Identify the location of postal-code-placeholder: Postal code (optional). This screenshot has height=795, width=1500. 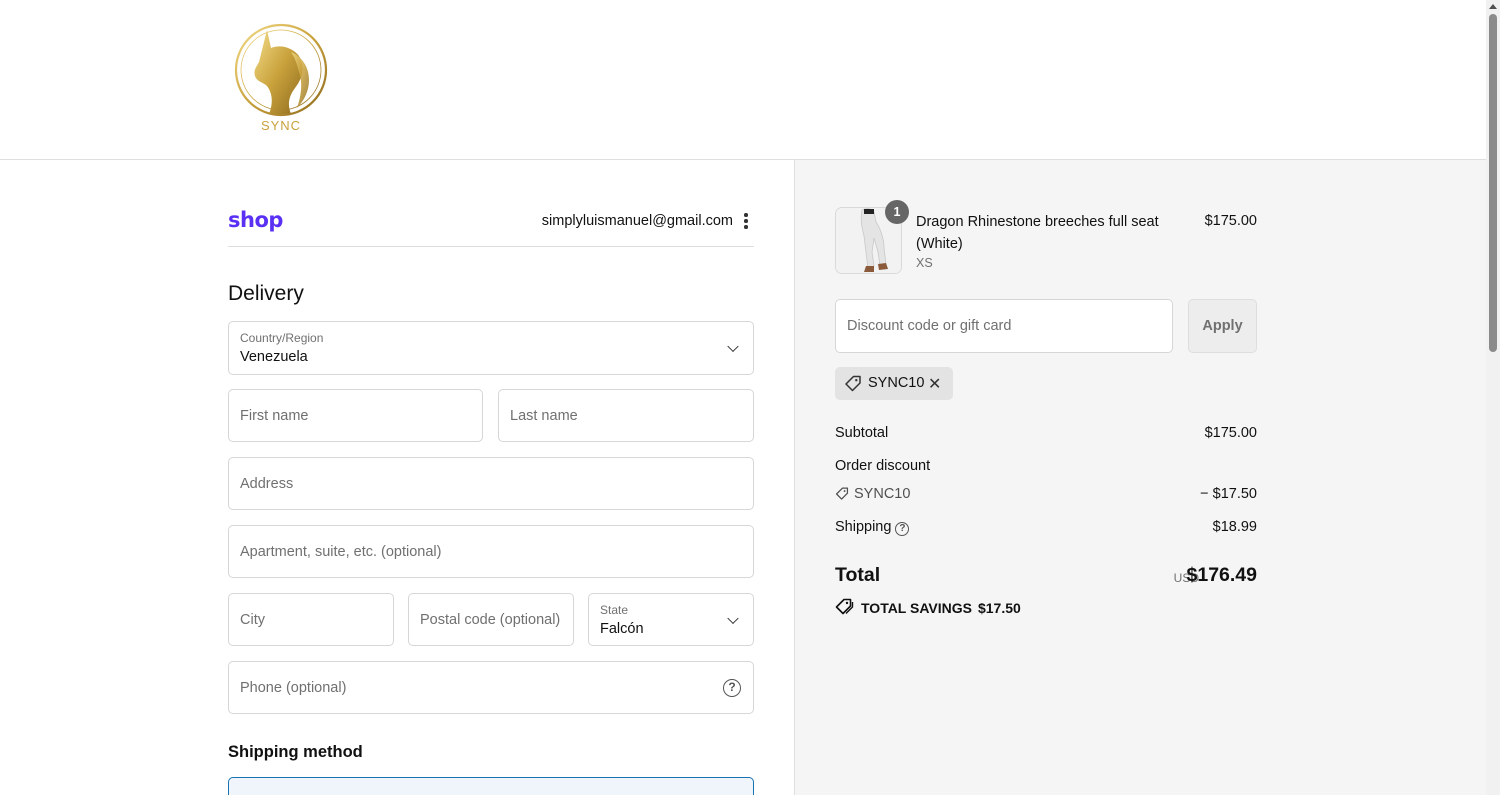
(490, 619).